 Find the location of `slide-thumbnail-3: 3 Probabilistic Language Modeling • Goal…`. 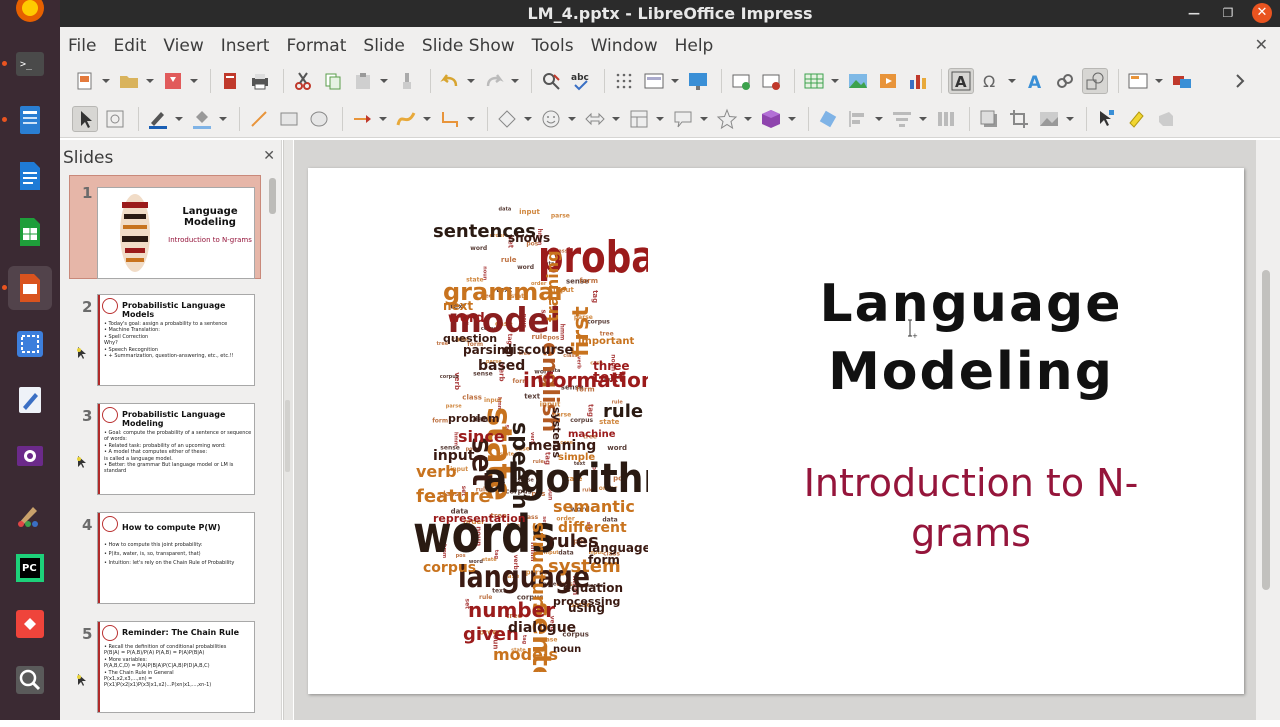

slide-thumbnail-3: 3 Probabilistic Language Modeling • Goal… is located at coordinates (162, 456).